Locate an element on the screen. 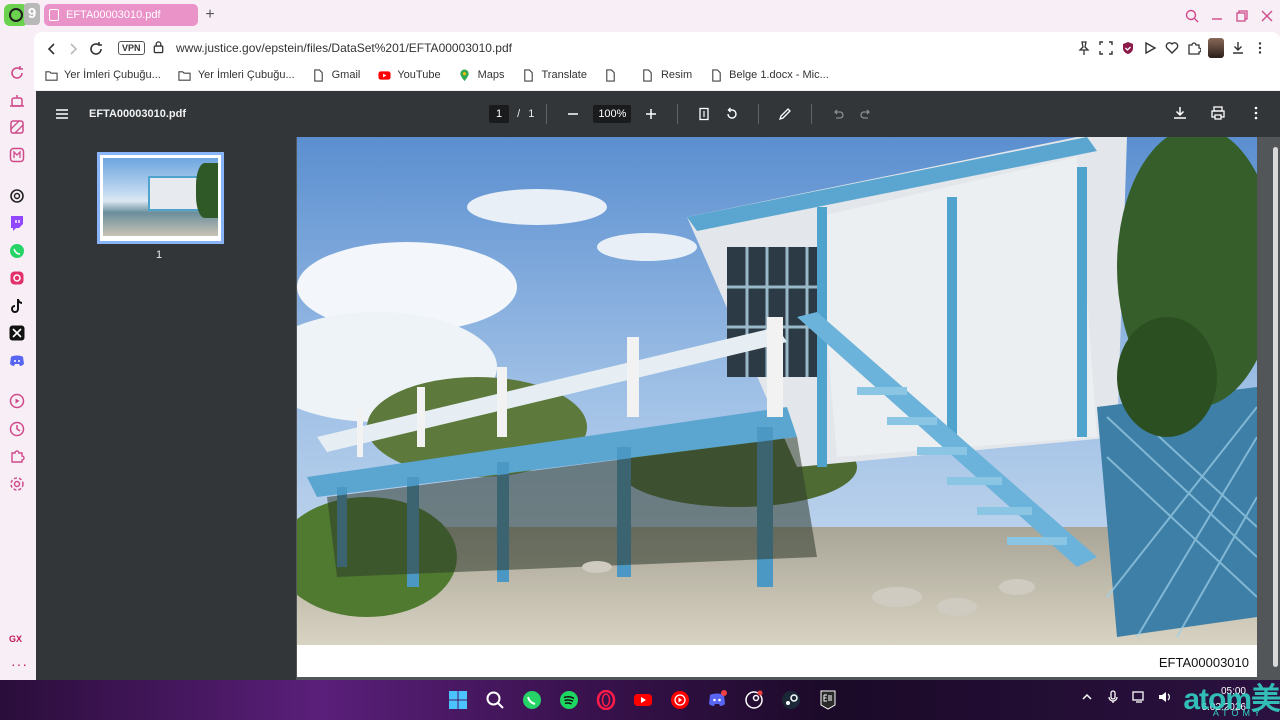 The width and height of the screenshot is (1280, 720). pin-icon is located at coordinates (1084, 48).